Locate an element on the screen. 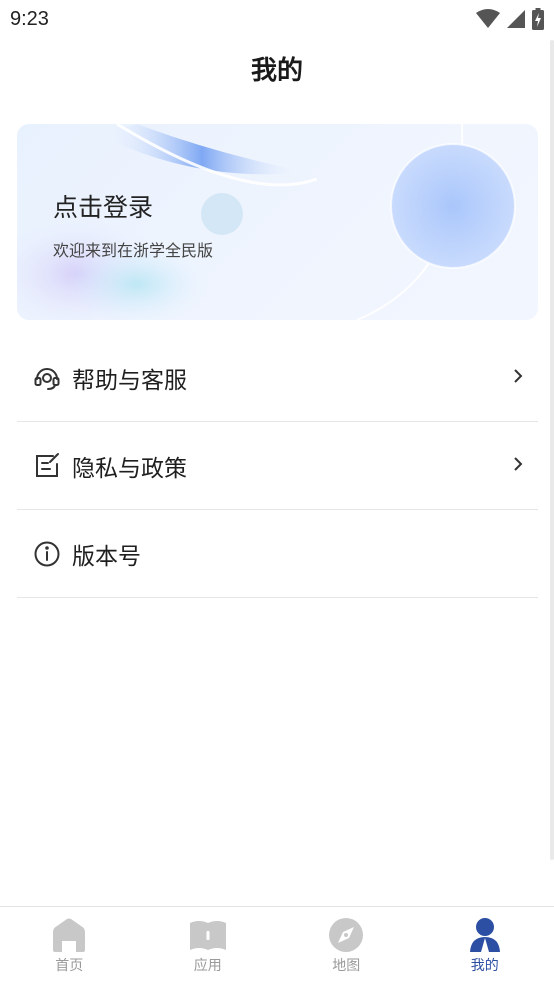  tab-map: 地图 is located at coordinates (346, 946).